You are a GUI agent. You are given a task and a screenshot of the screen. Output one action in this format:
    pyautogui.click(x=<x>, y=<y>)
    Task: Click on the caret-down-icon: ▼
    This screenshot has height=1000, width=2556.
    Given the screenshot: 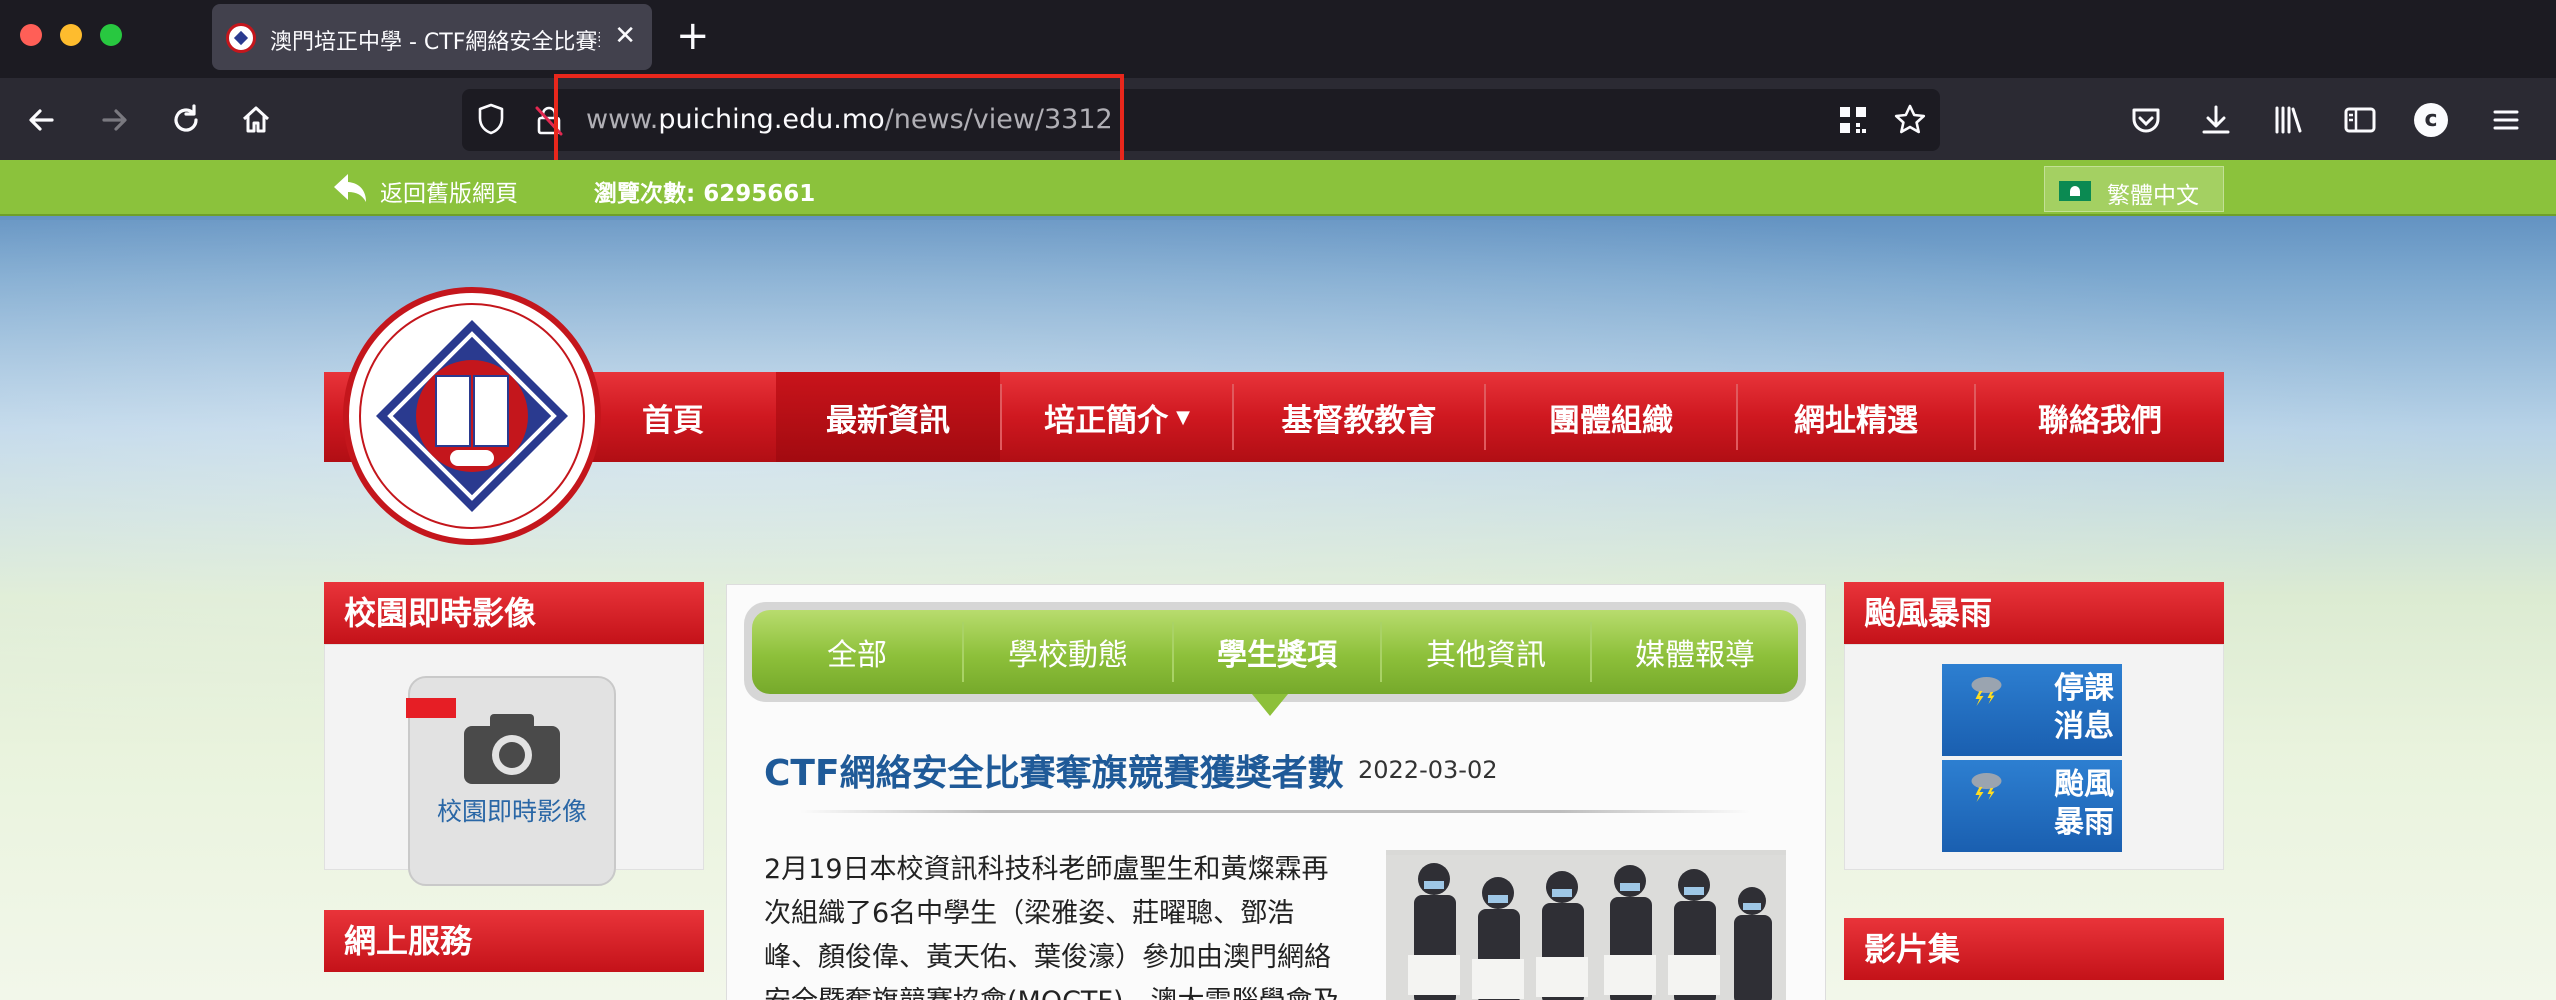 What is the action you would take?
    pyautogui.click(x=1183, y=417)
    